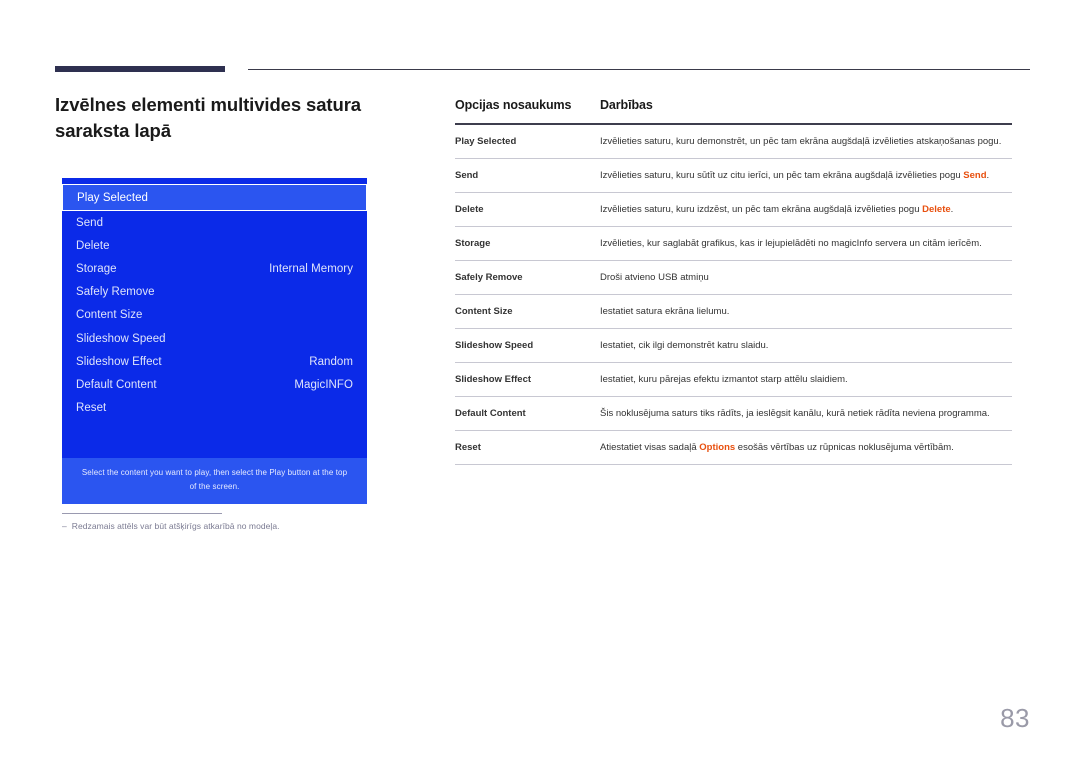  Describe the element at coordinates (93, 245) in the screenshot. I see `osd-menu-item-label: Delete` at that location.